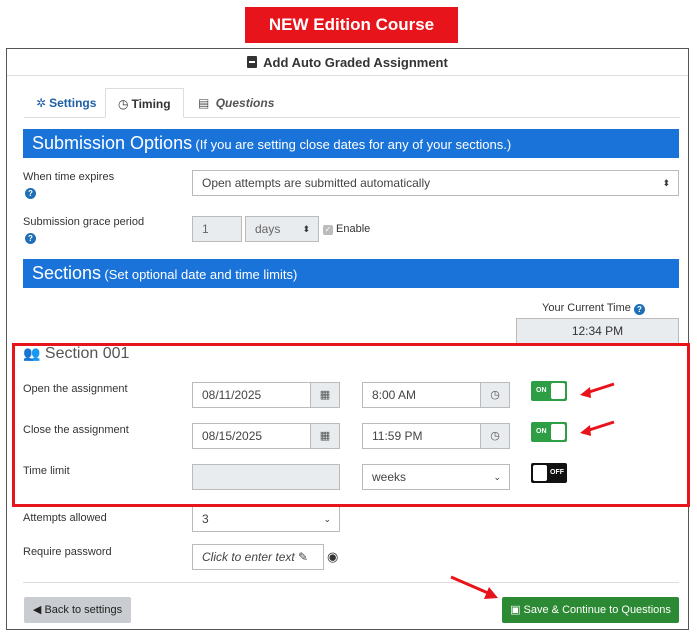  What do you see at coordinates (327, 519) in the screenshot?
I see `chevron-down-icon: ⌄` at bounding box center [327, 519].